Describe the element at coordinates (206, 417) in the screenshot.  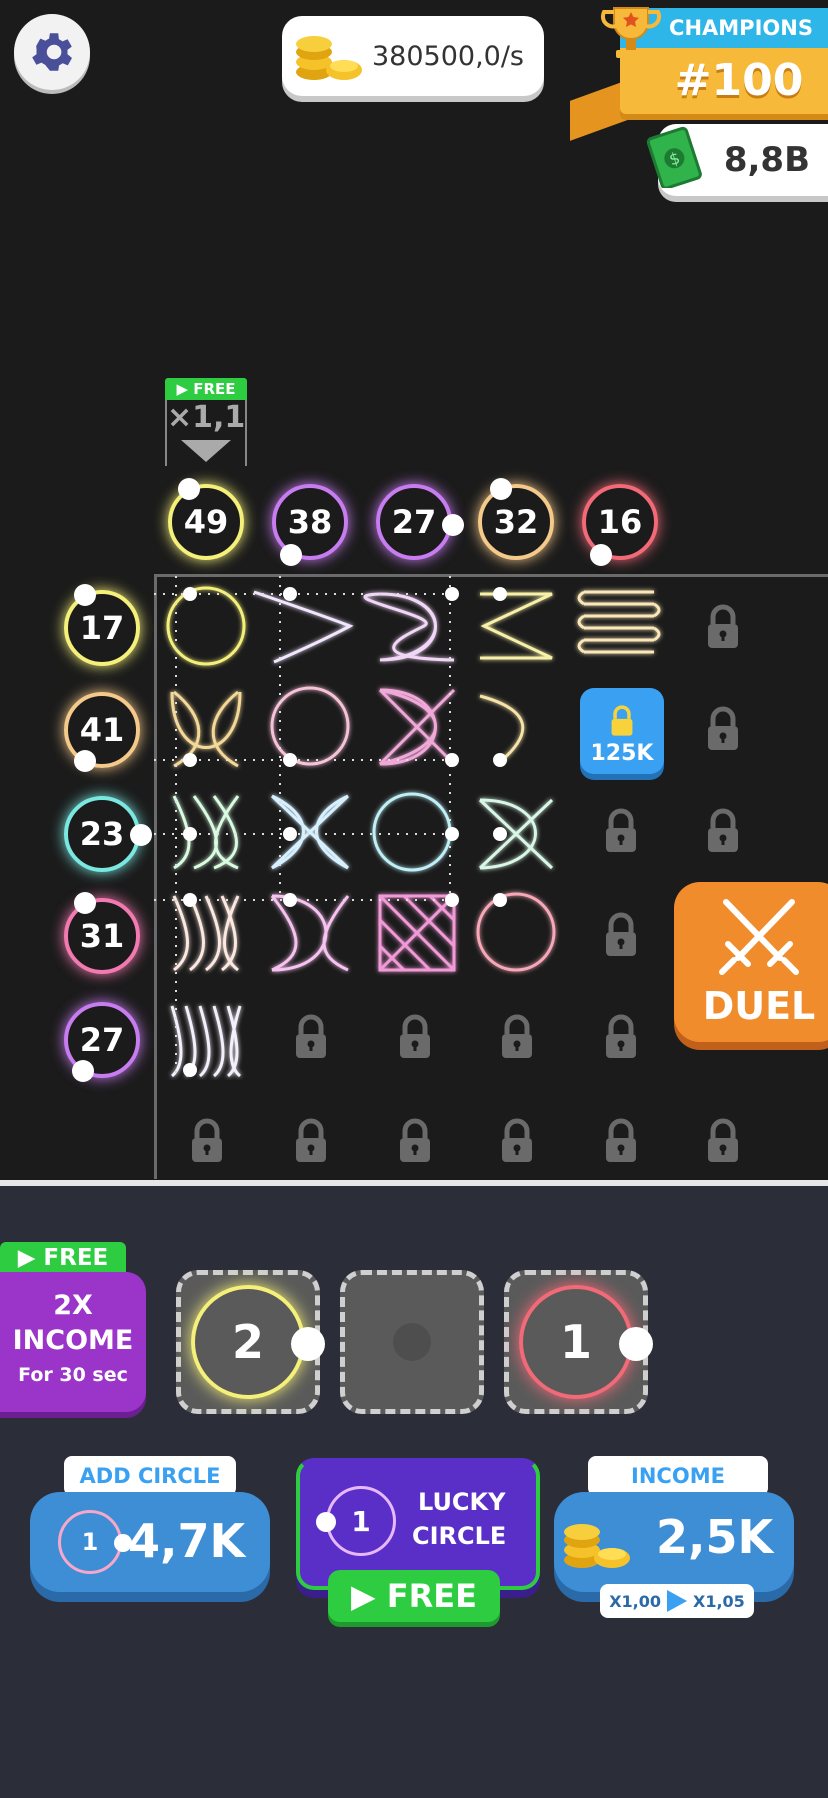
I see `multiplier-value: ×1,1` at that location.